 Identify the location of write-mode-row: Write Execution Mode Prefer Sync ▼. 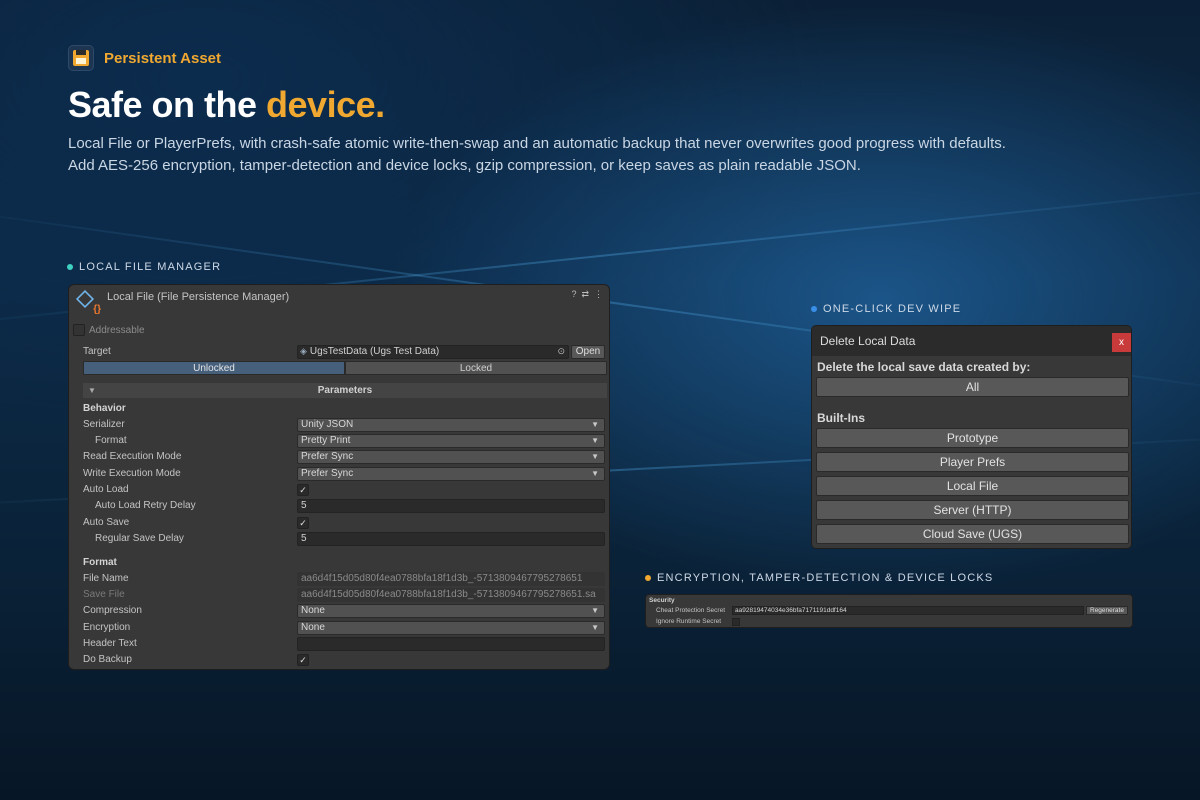
(344, 473).